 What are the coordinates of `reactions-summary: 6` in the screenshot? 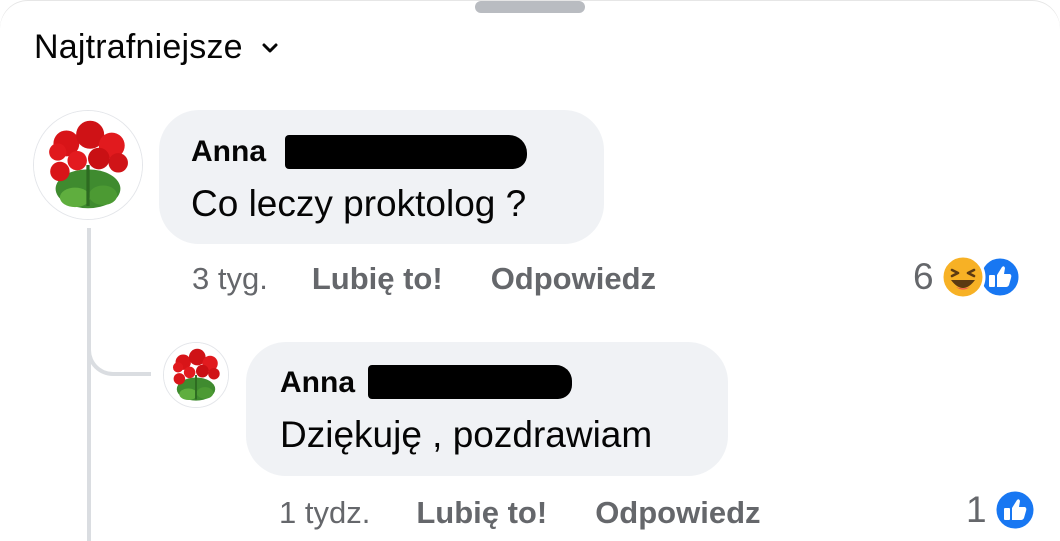 It's located at (967, 277).